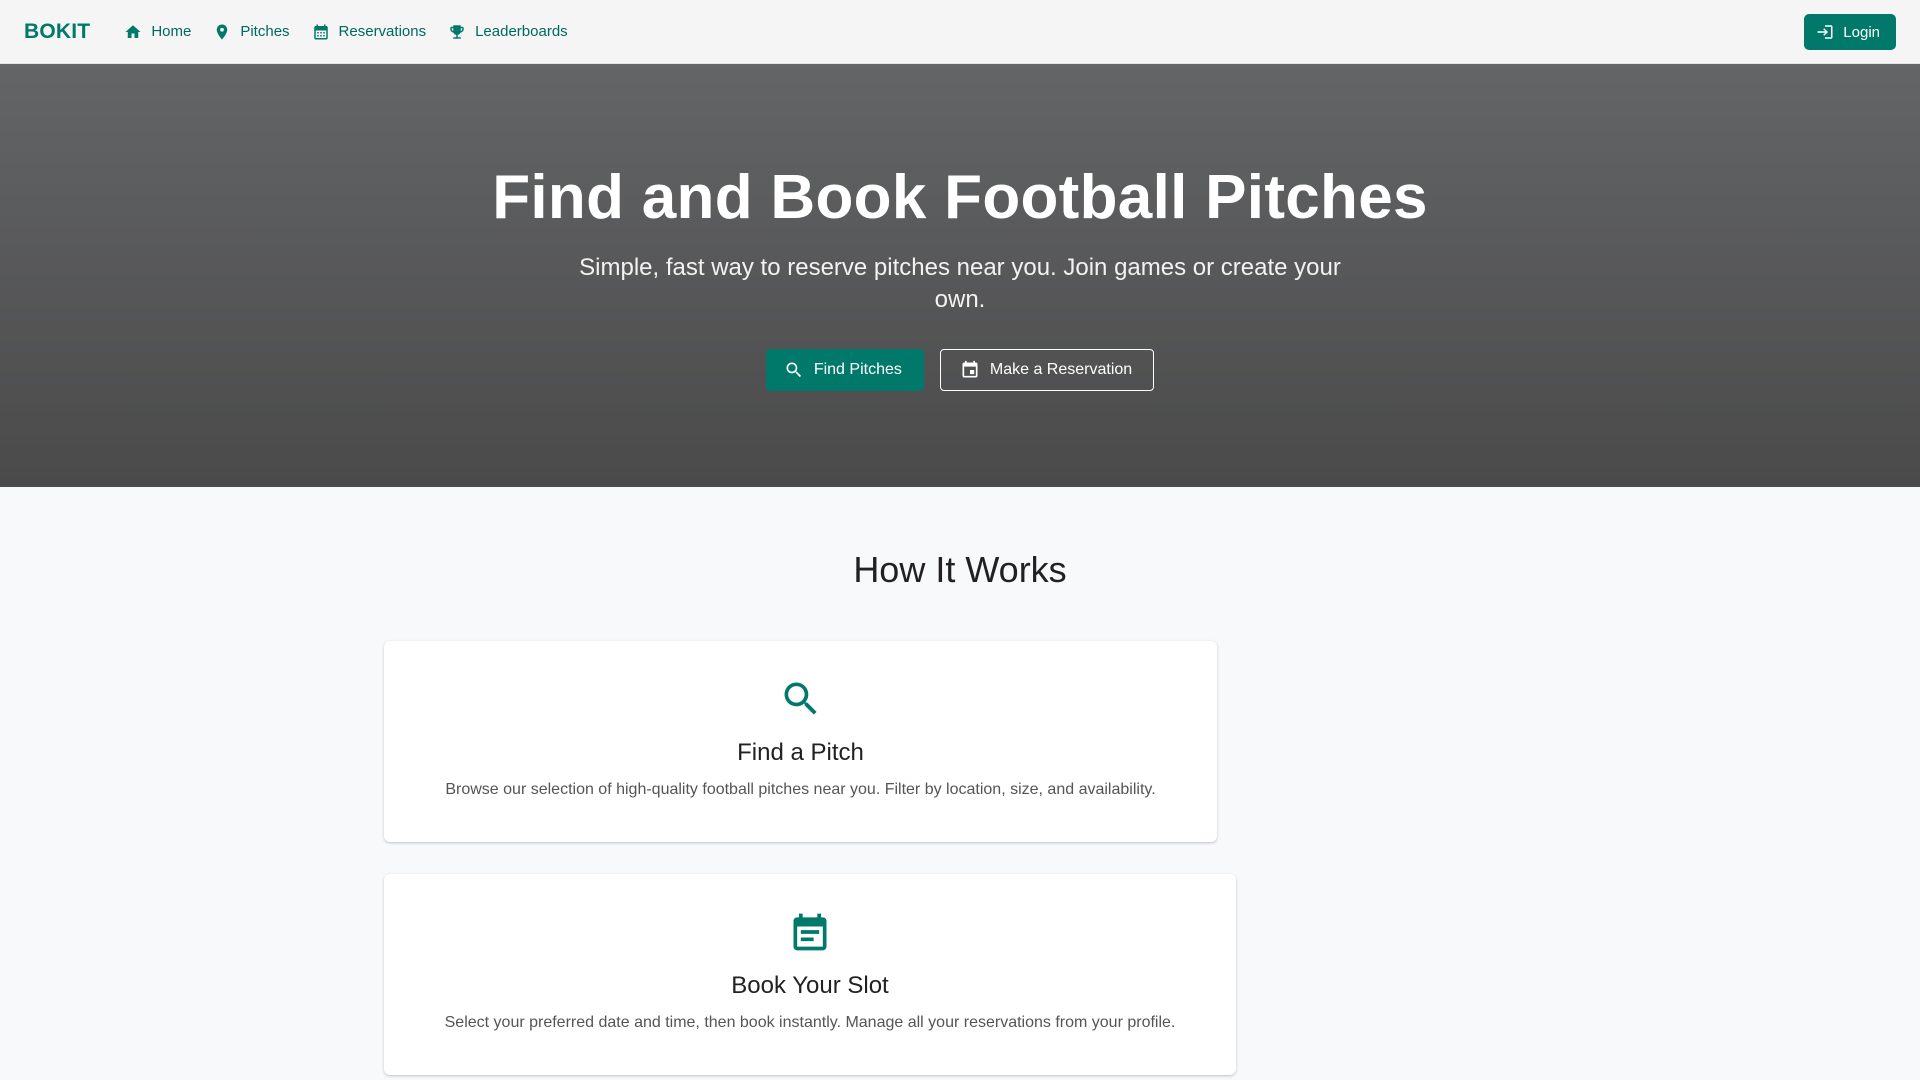  Describe the element at coordinates (265, 31) in the screenshot. I see `nav-link-label: Pitches` at that location.